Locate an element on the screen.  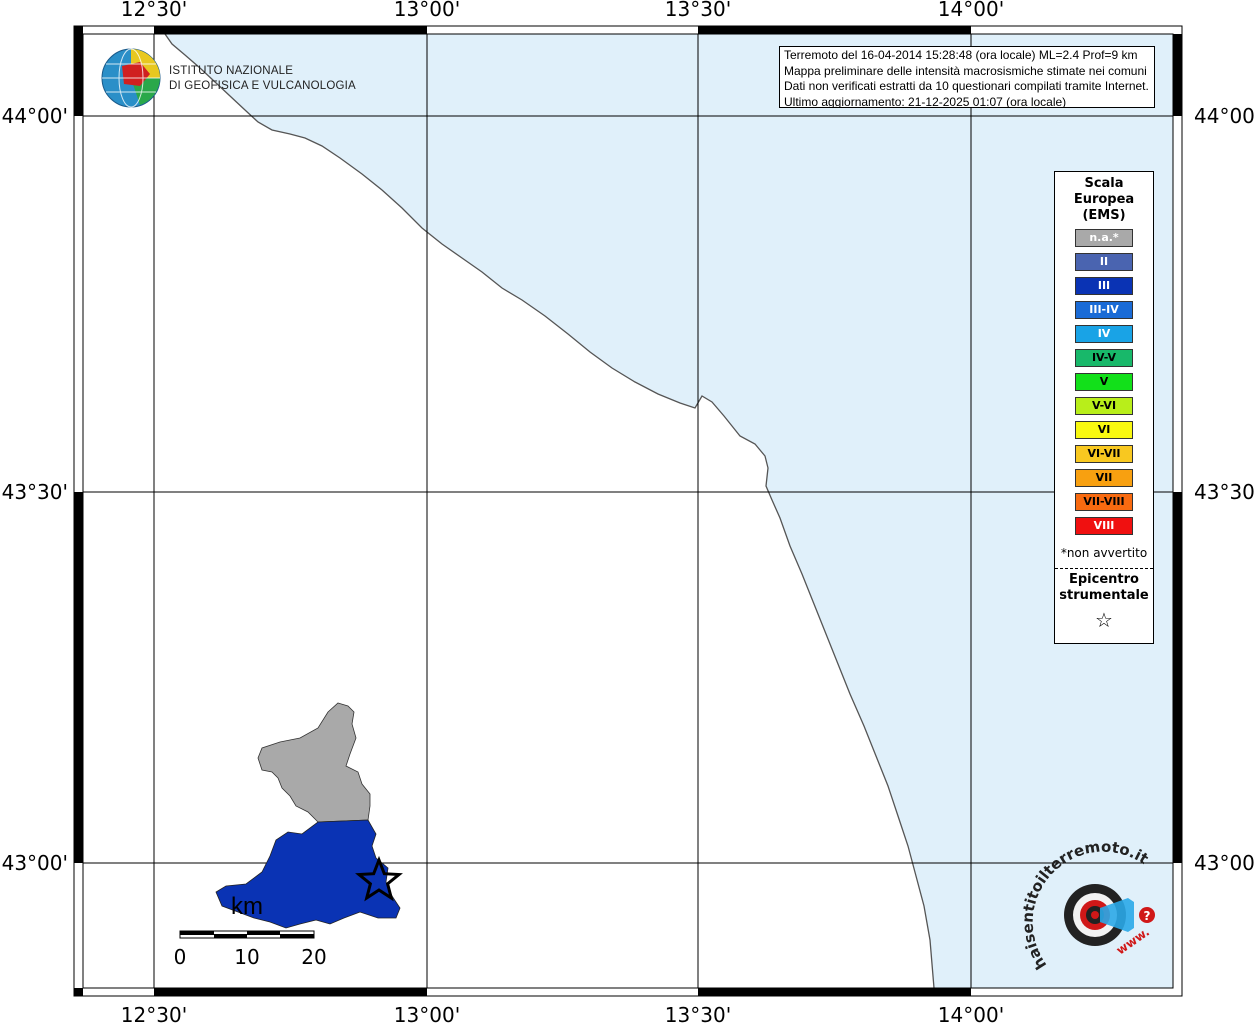
scale-tick-0: 0 is located at coordinates (180, 957).